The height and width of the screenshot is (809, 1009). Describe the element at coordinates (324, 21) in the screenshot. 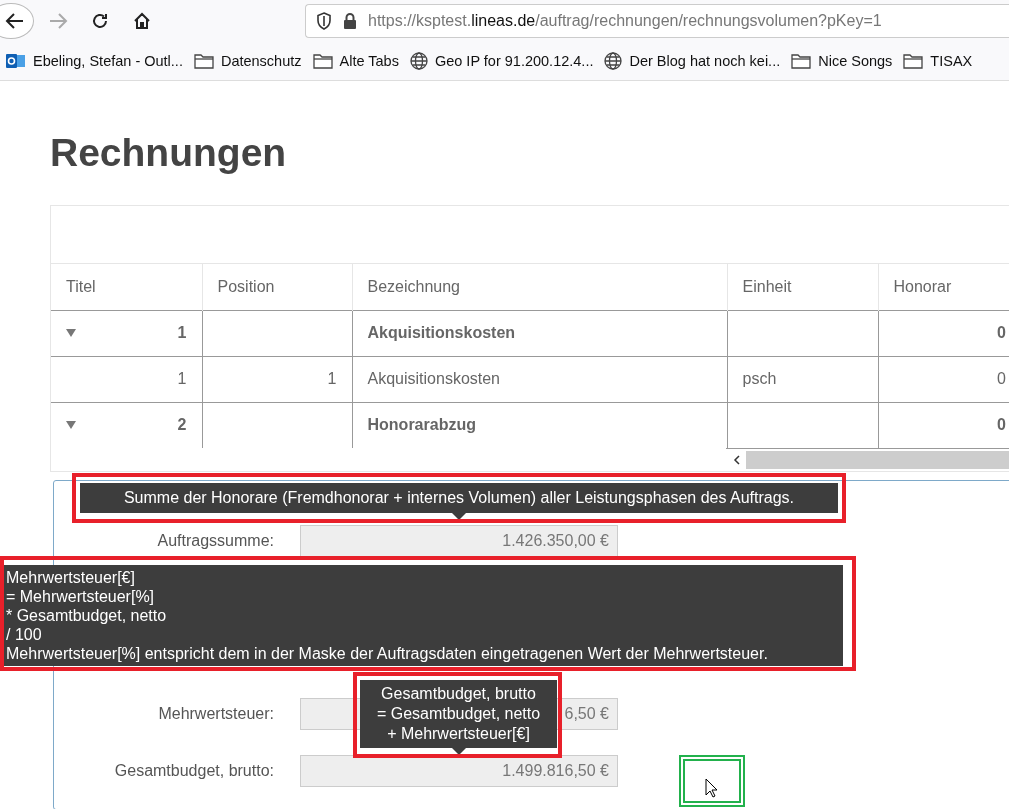

I see `shield-icon` at that location.